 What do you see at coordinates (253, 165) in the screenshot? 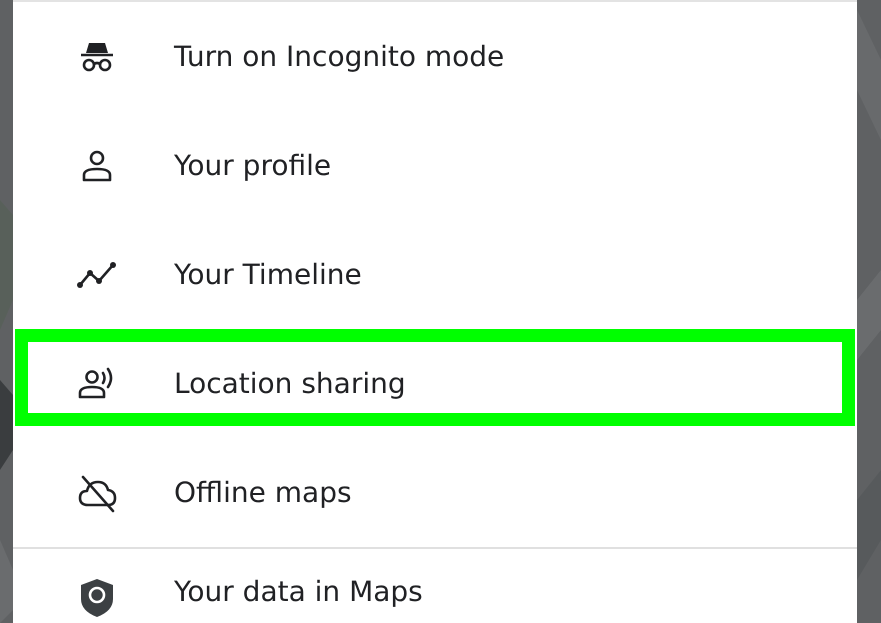
I see `menu-item: Your profile` at bounding box center [253, 165].